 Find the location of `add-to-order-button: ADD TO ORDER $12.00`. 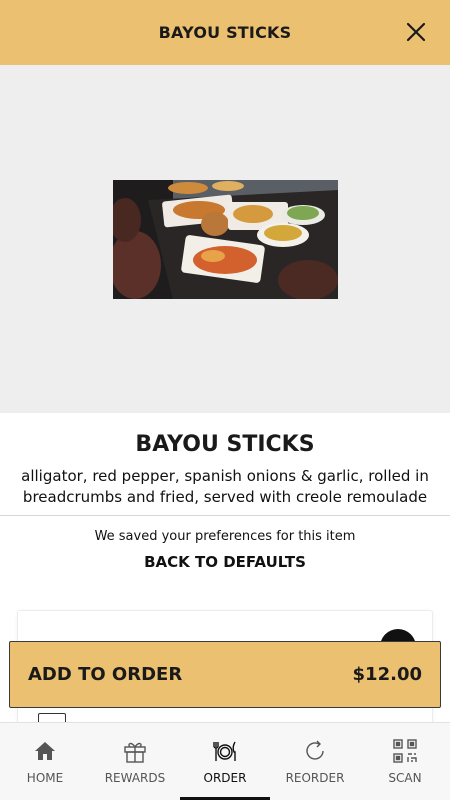

add-to-order-button: ADD TO ORDER $12.00 is located at coordinates (225, 674).